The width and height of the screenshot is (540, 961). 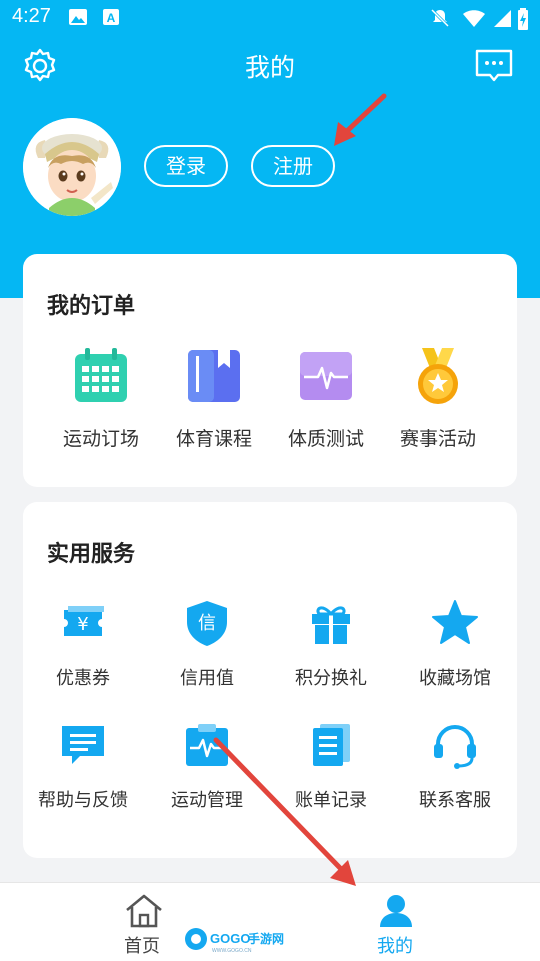 What do you see at coordinates (440, 18) in the screenshot?
I see `notifications-off-icon` at bounding box center [440, 18].